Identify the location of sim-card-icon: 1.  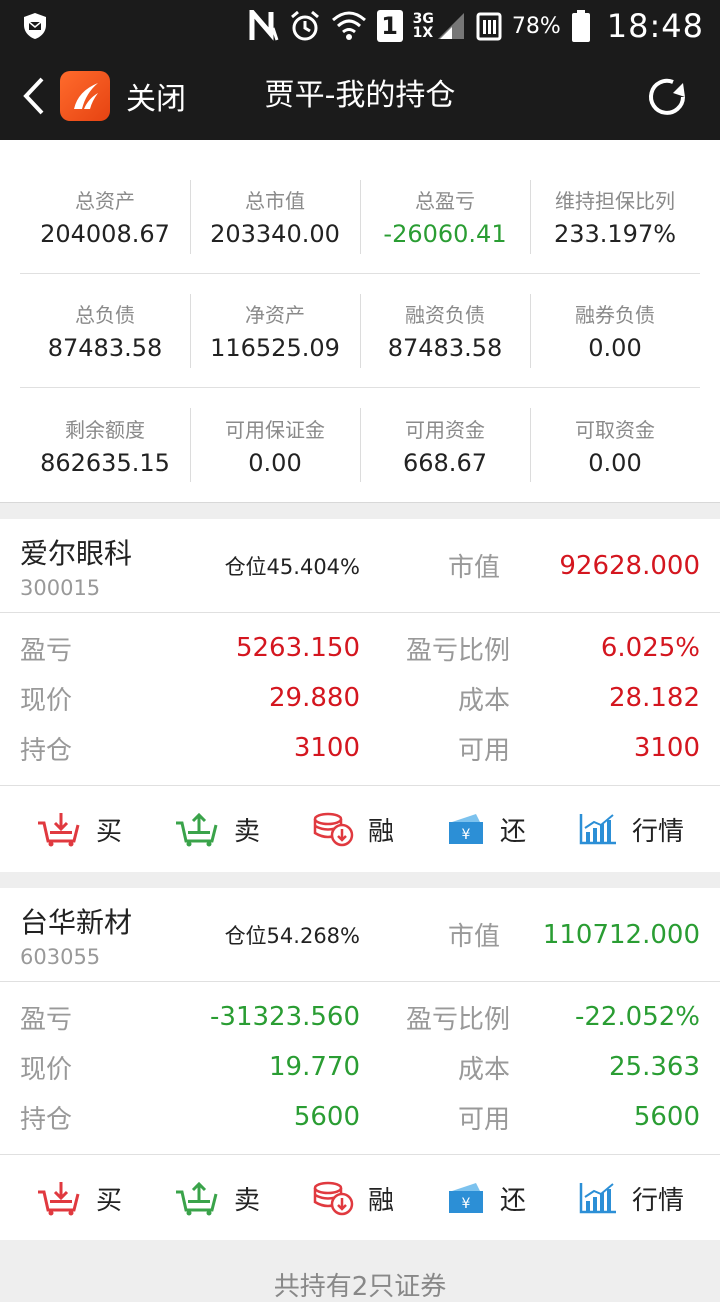
(389, 26).